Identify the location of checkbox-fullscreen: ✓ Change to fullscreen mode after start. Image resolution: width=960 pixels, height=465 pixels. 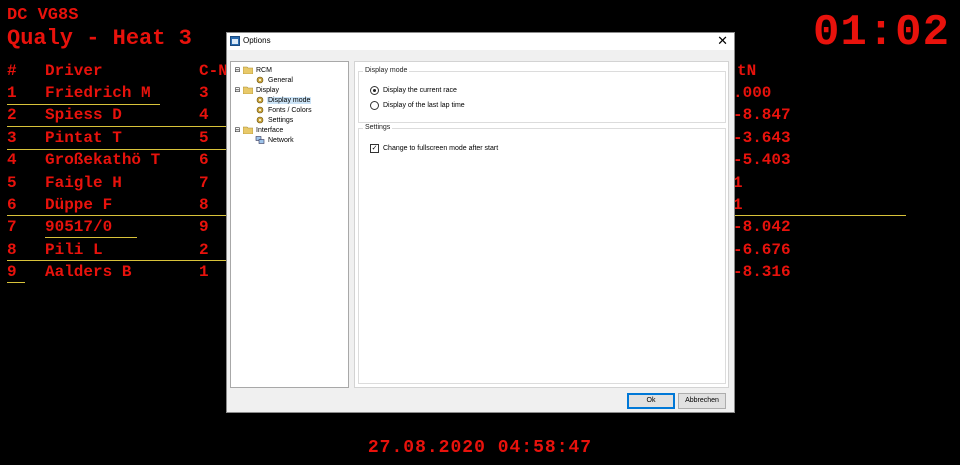
(434, 148).